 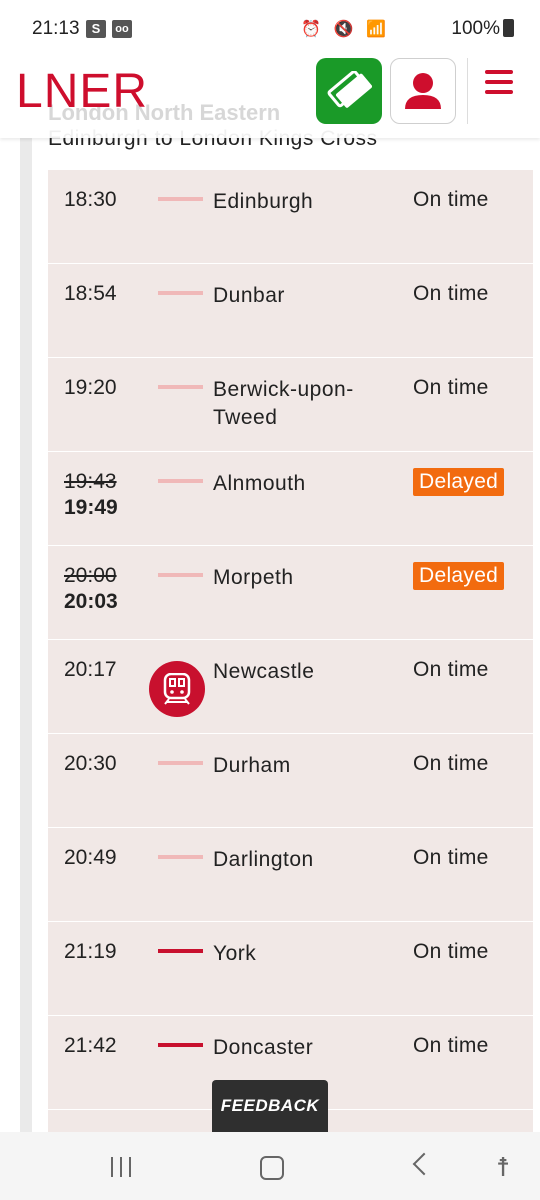 I want to click on stop-row: 19:43 19:49 Alnmouth Delayed, so click(x=290, y=499).